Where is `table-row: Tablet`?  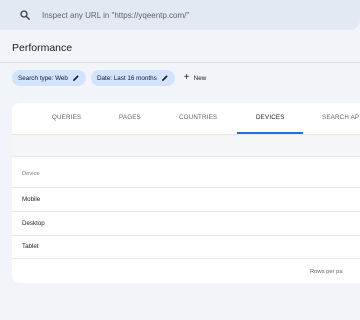
table-row: Tablet is located at coordinates (30, 246).